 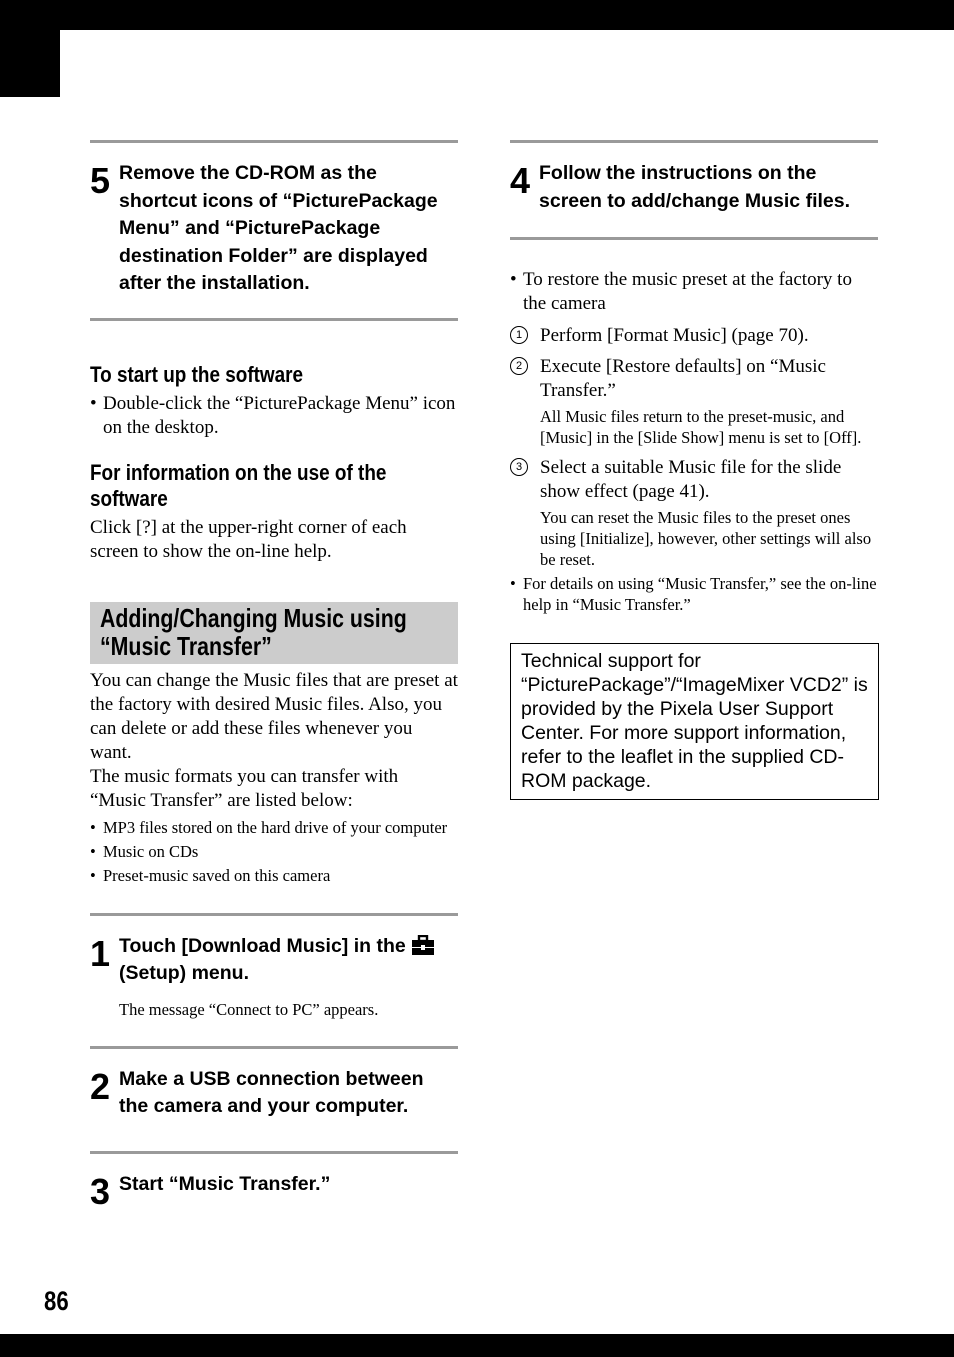 What do you see at coordinates (674, 335) in the screenshot?
I see `restore-step-text: Perform [Format Music] (page 70).` at bounding box center [674, 335].